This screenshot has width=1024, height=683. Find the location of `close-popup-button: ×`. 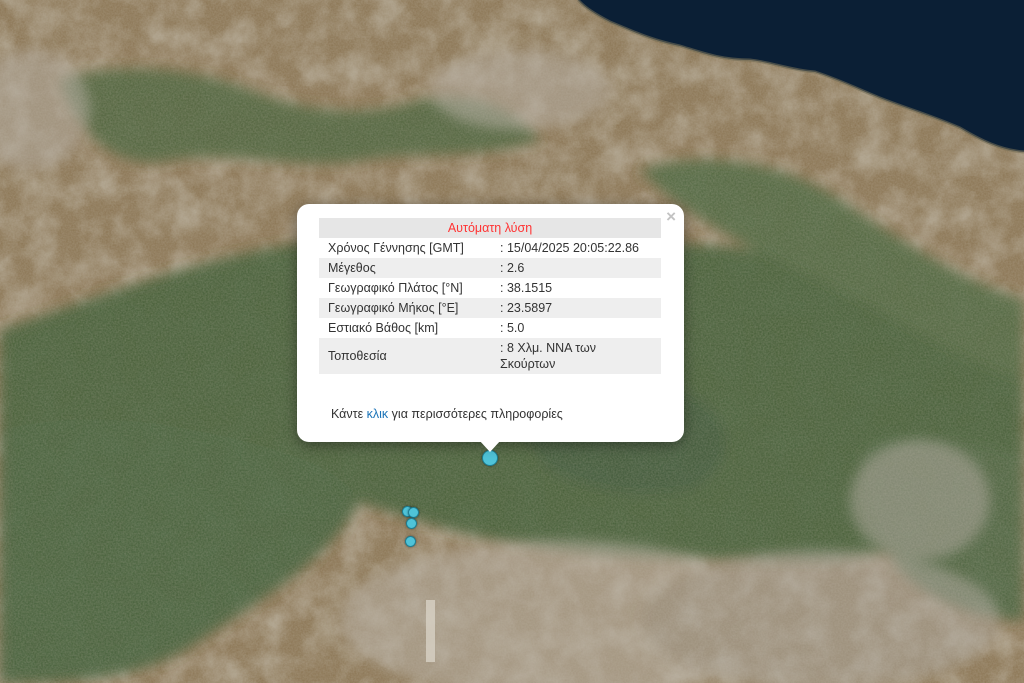

close-popup-button: × is located at coordinates (671, 217).